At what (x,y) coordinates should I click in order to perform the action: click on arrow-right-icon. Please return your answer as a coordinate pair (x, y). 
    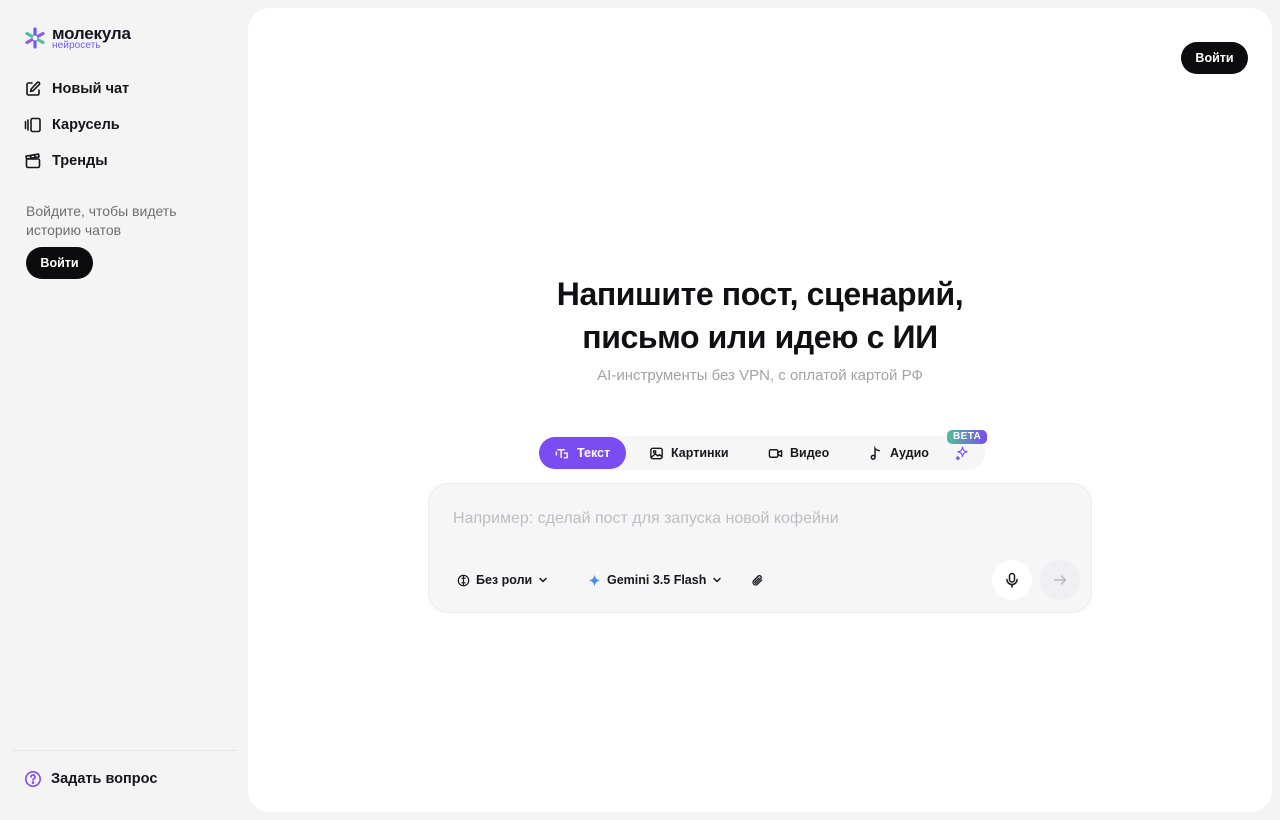
    Looking at the image, I should click on (1060, 580).